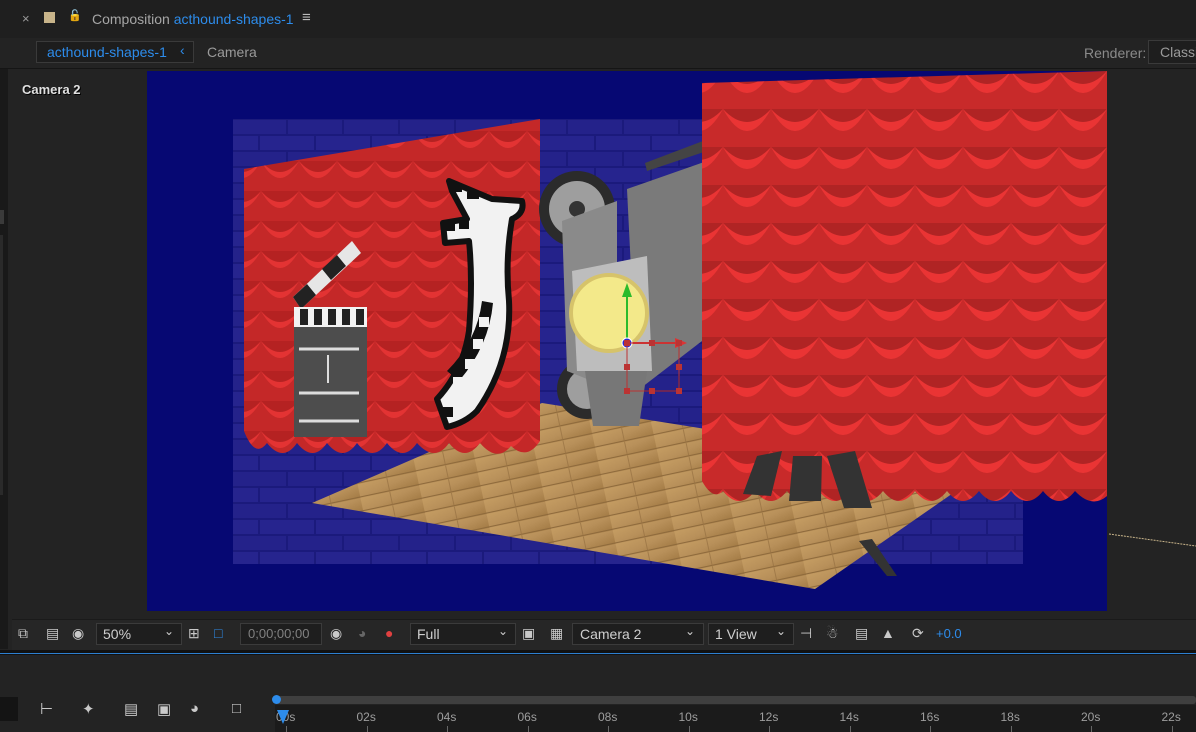 The width and height of the screenshot is (1196, 732). What do you see at coordinates (26, 18) in the screenshot?
I see `close-panel-icon: ×` at bounding box center [26, 18].